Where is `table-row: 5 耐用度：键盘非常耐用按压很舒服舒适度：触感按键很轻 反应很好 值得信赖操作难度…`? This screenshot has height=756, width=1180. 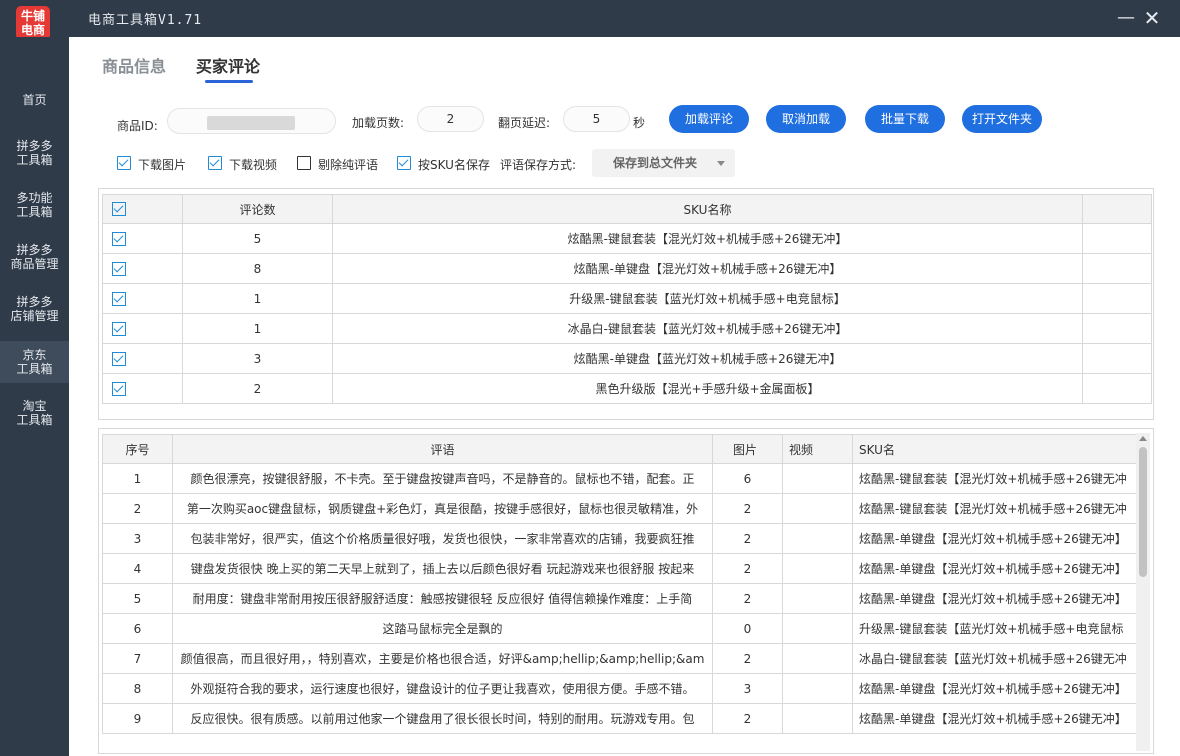
table-row: 5 耐用度：键盘非常耐用按压很舒服舒适度：触感按键很轻 反应很好 值得信赖操作难度… is located at coordinates (619, 598).